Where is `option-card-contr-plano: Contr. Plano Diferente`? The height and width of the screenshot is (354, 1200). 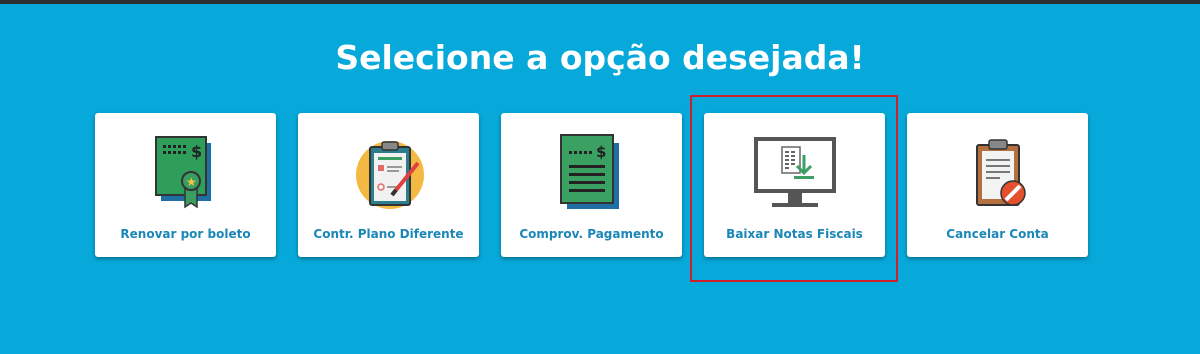
option-card-contr-plano: Contr. Plano Diferente is located at coordinates (388, 185).